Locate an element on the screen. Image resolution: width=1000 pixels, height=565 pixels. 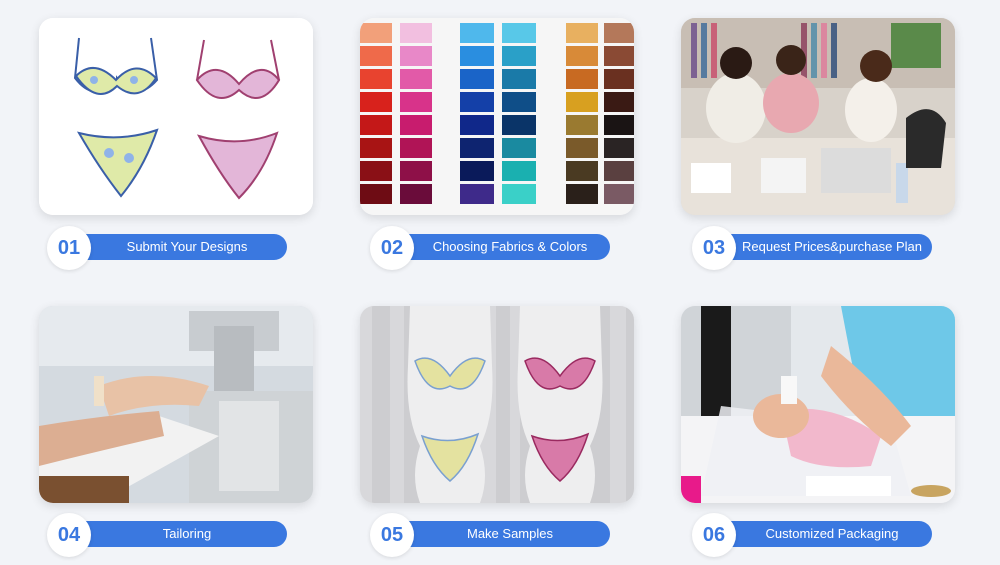
step-01: Submit Your Designs 01 is located at coordinates (172, 248).